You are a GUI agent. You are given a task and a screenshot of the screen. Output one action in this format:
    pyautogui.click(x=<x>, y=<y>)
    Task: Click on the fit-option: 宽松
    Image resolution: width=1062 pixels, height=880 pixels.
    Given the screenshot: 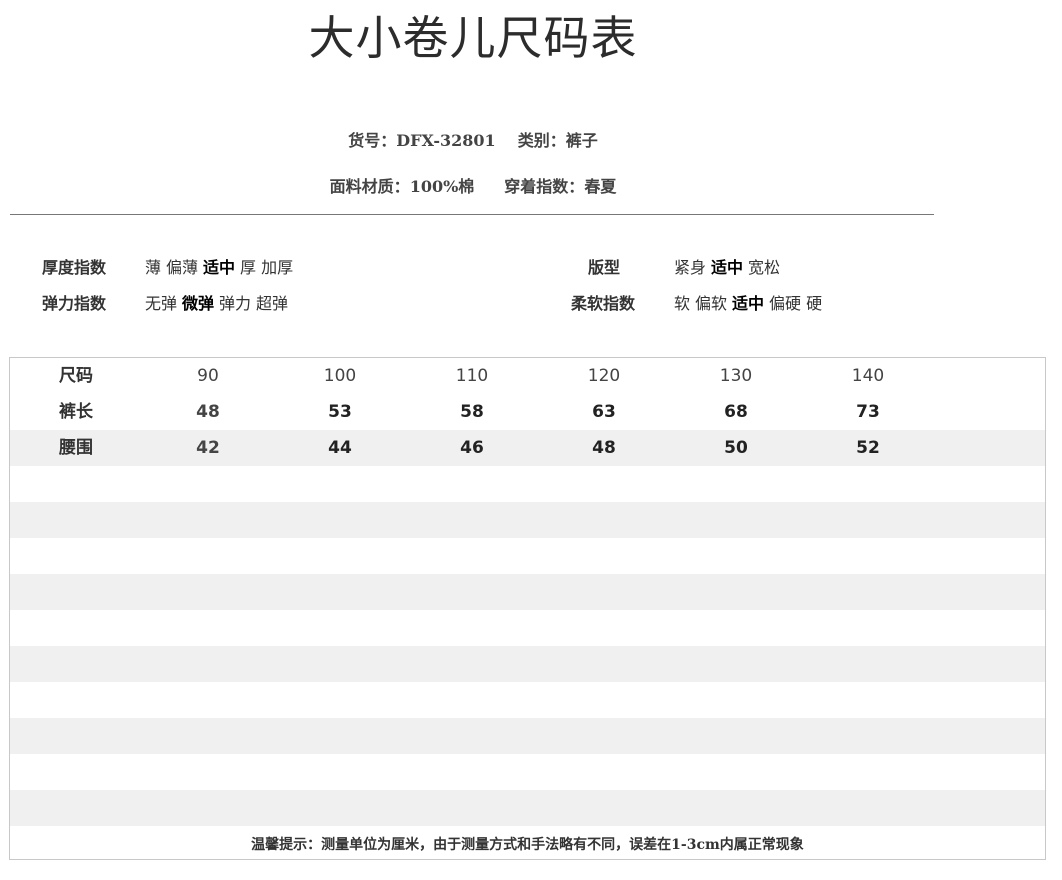 What is the action you would take?
    pyautogui.click(x=764, y=267)
    